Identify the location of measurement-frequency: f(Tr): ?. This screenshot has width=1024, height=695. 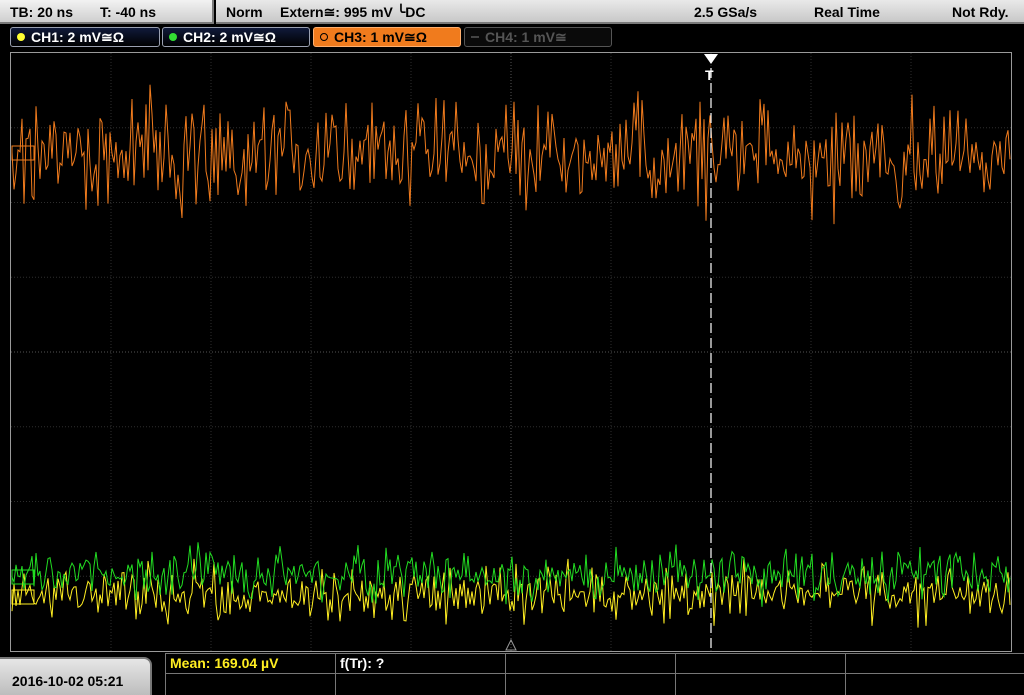
(362, 664).